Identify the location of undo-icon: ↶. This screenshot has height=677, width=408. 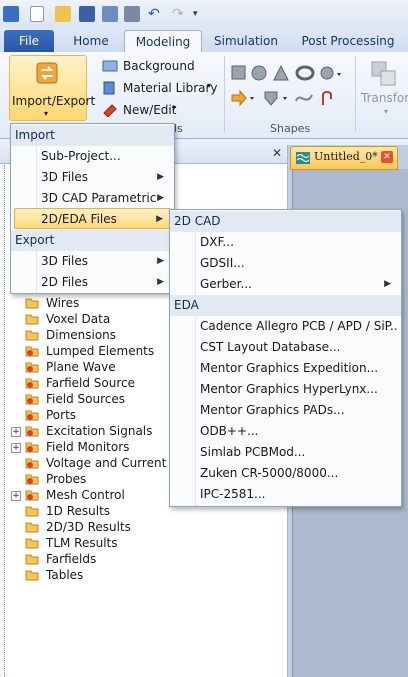
(156, 14).